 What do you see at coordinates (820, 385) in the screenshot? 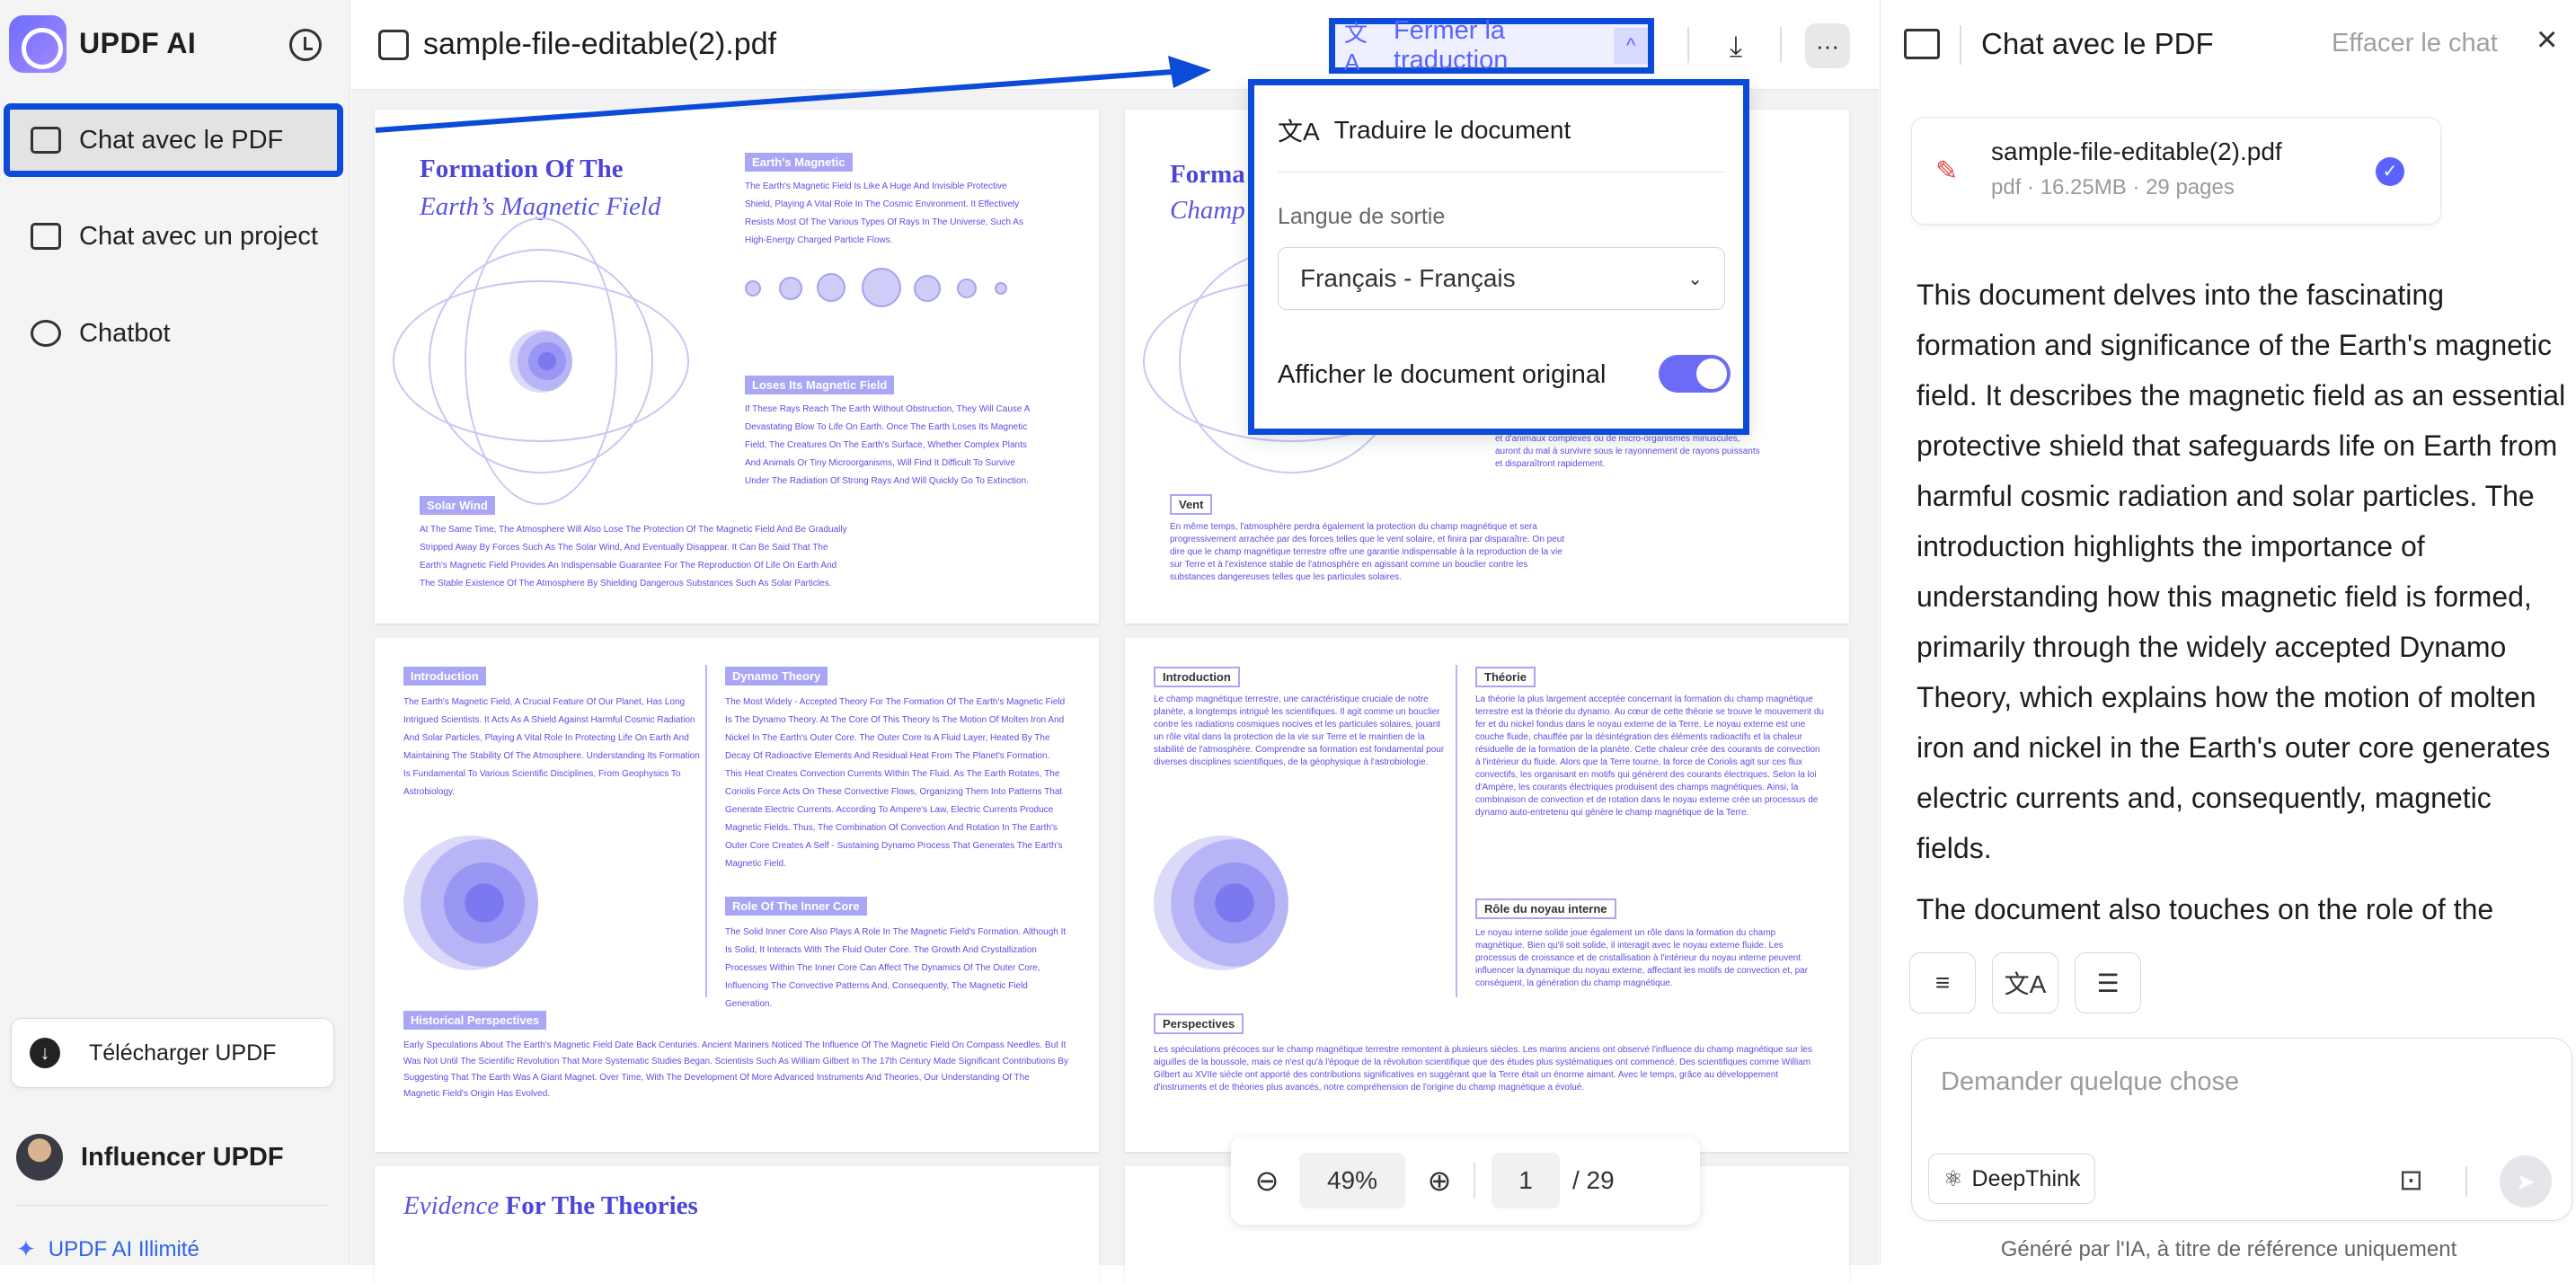
I see `section-tag: Loses Its Magnetic Field` at bounding box center [820, 385].